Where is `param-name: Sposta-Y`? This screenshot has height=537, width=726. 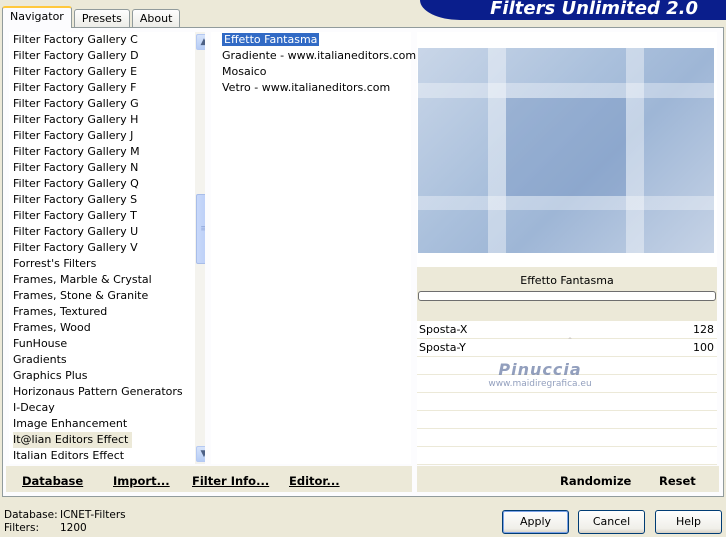
param-name: Sposta-Y is located at coordinates (442, 347).